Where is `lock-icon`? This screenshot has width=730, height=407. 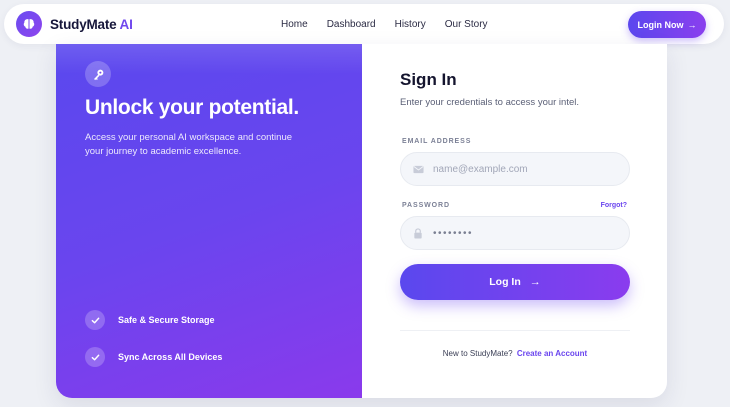 lock-icon is located at coordinates (418, 233).